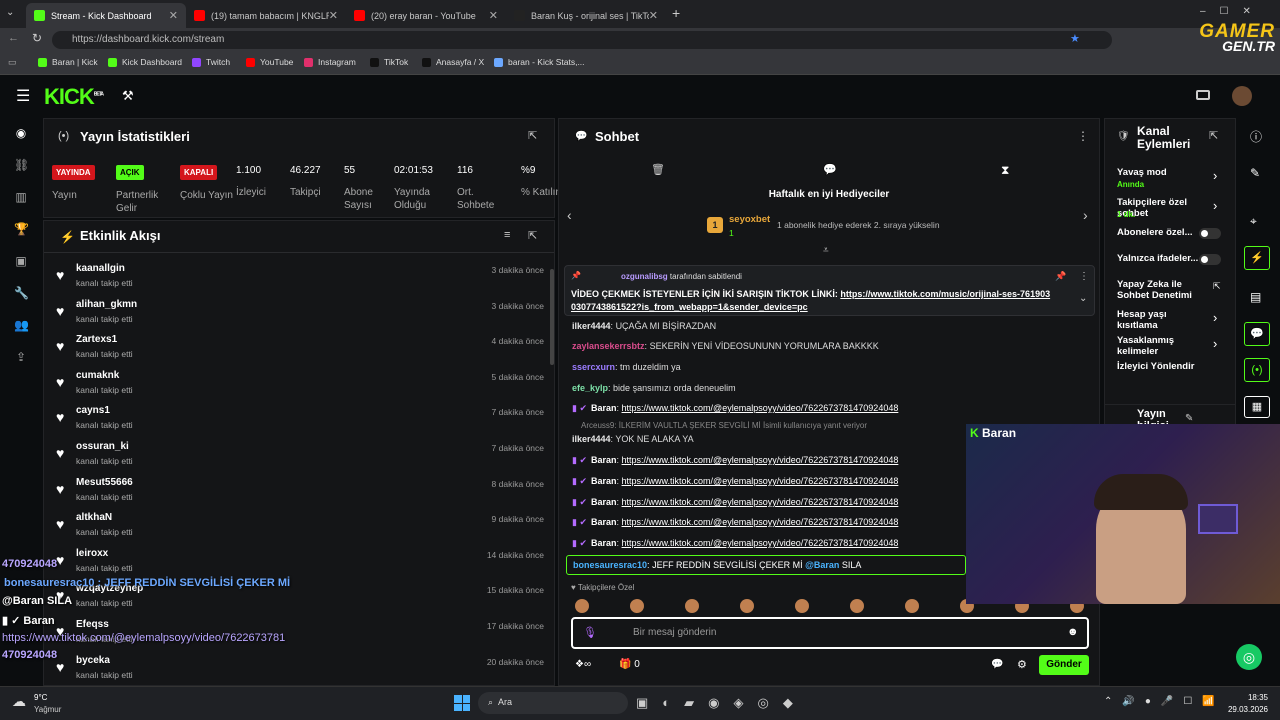  What do you see at coordinates (507, 235) in the screenshot?
I see `filter-icon: ≡` at bounding box center [507, 235].